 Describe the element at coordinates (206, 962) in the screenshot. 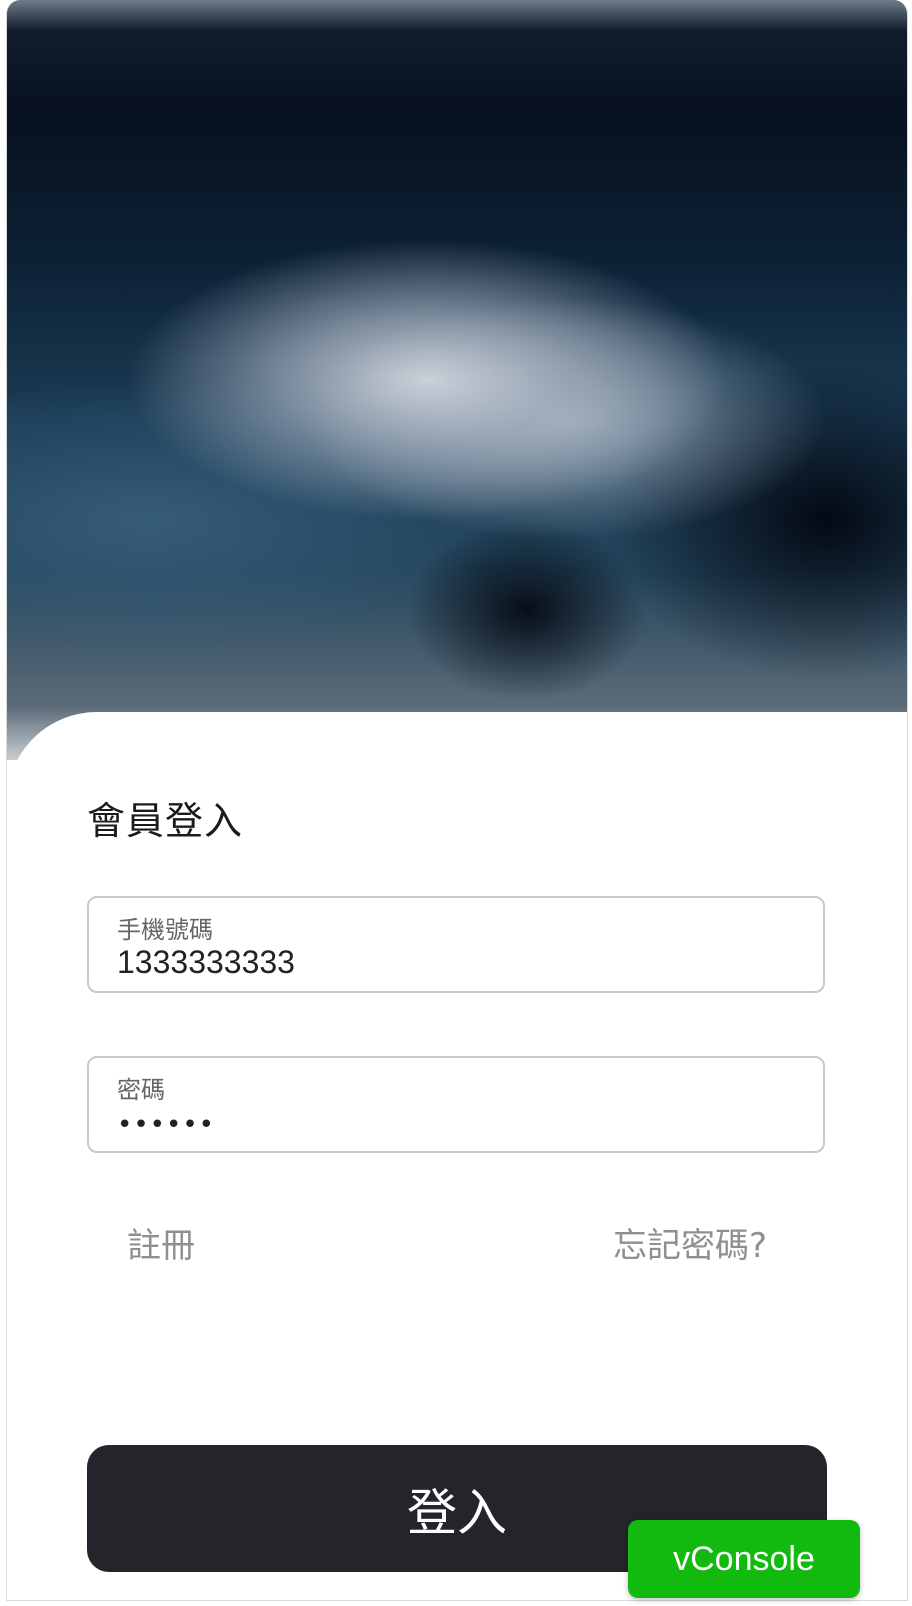

I see `phone-field-value: 1333333333` at that location.